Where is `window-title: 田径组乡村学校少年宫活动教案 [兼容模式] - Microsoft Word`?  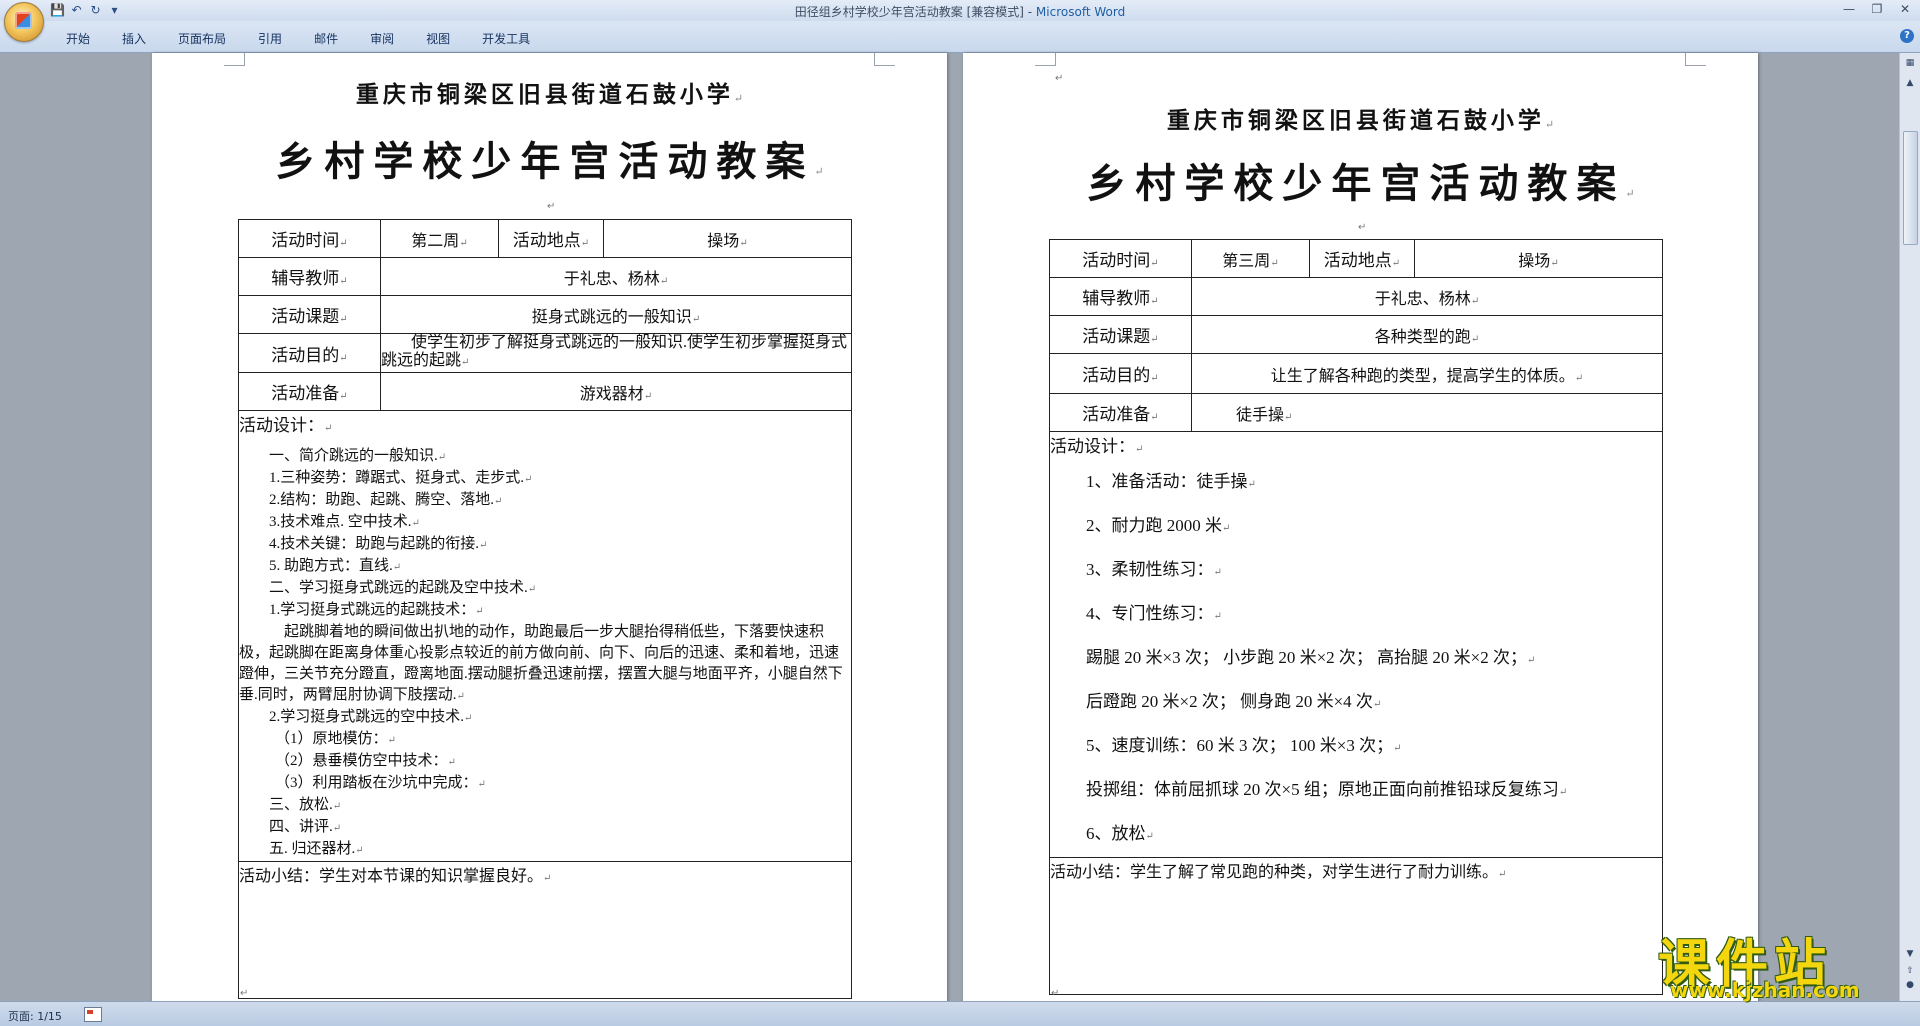 window-title: 田径组乡村学校少年宫活动教案 [兼容模式] - Microsoft Word is located at coordinates (960, 12).